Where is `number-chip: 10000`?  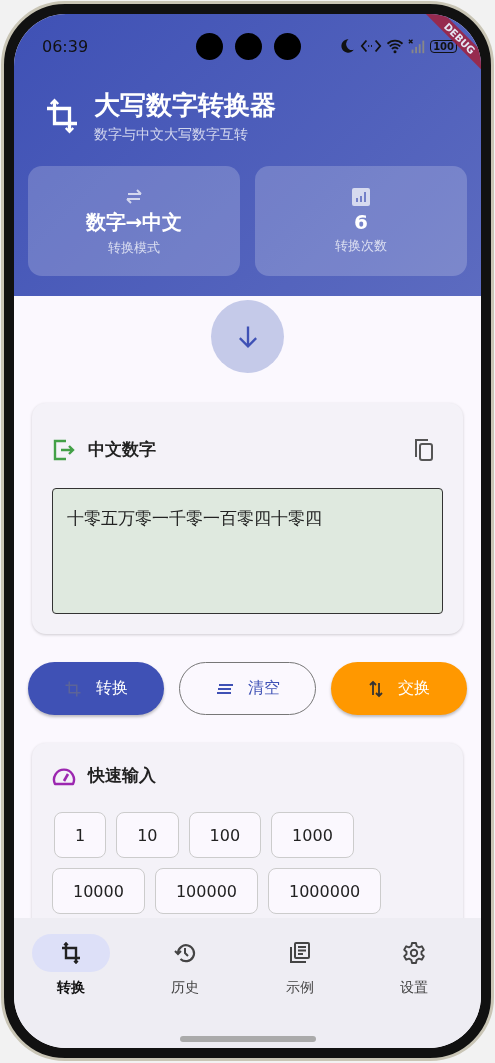
number-chip: 10000 is located at coordinates (98, 891).